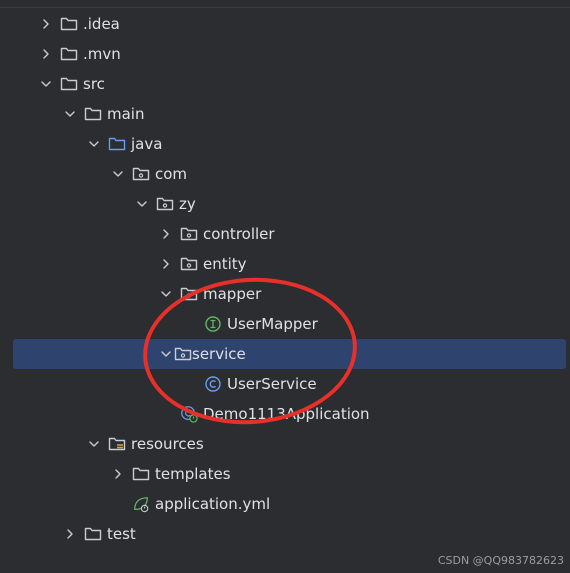 Image resolution: width=570 pixels, height=573 pixels. Describe the element at coordinates (239, 234) in the screenshot. I see `tree-item-label: controller` at that location.